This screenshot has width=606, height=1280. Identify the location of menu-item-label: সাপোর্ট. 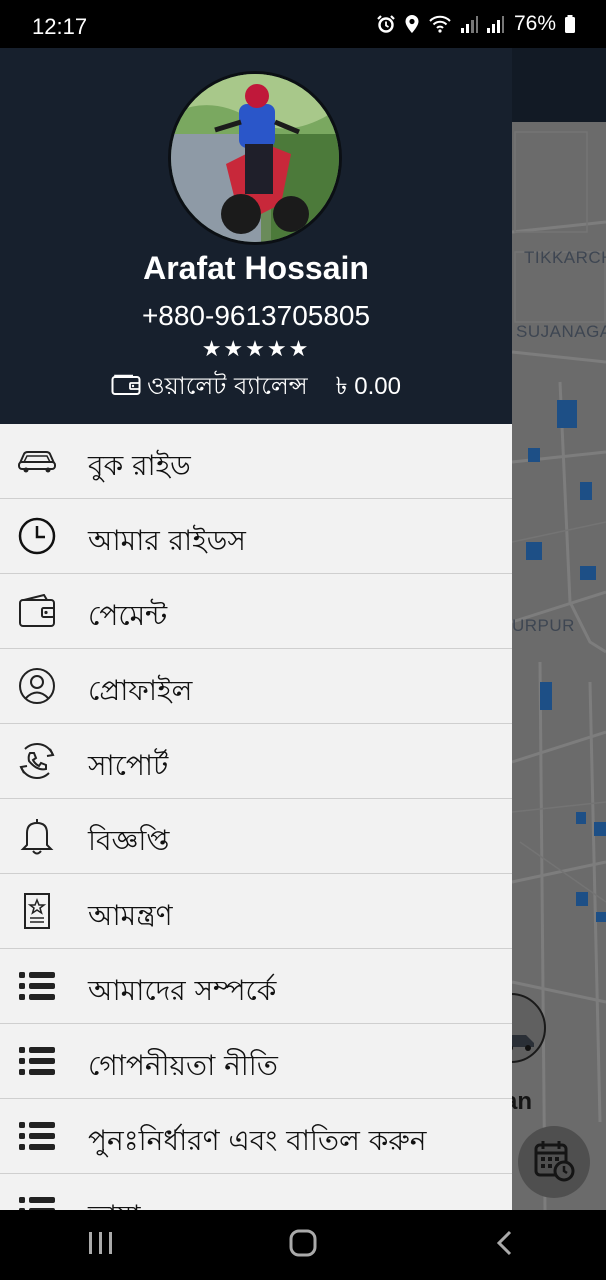
(128, 765).